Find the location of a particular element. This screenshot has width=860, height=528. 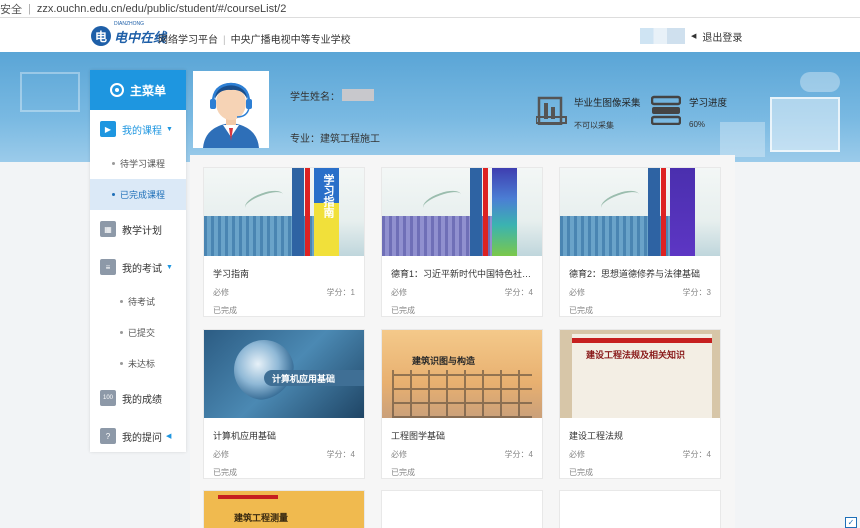

course-cover: 学习指南 is located at coordinates (284, 212).